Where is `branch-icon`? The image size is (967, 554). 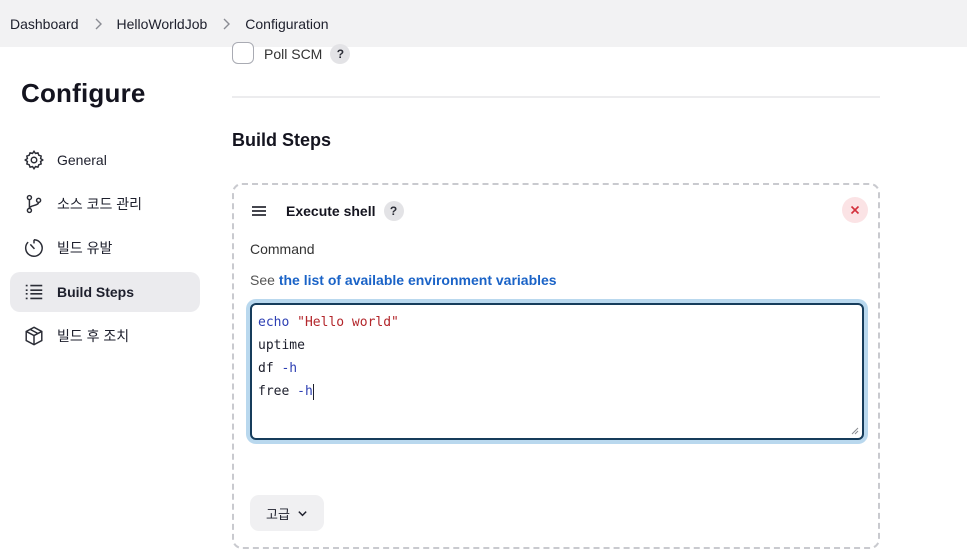
branch-icon is located at coordinates (34, 204).